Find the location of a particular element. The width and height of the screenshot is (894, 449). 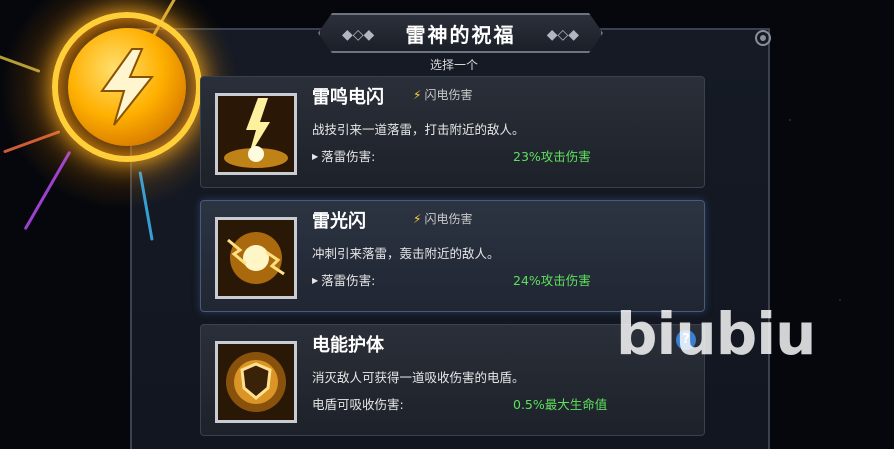

gear-icon is located at coordinates (763, 38).